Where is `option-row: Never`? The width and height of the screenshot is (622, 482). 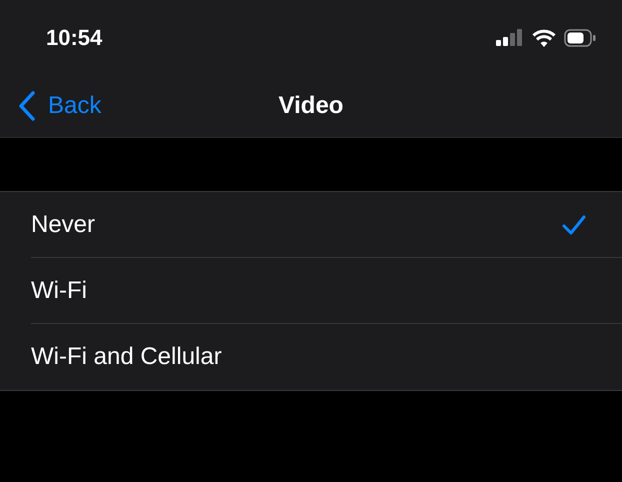 option-row: Never is located at coordinates (311, 225).